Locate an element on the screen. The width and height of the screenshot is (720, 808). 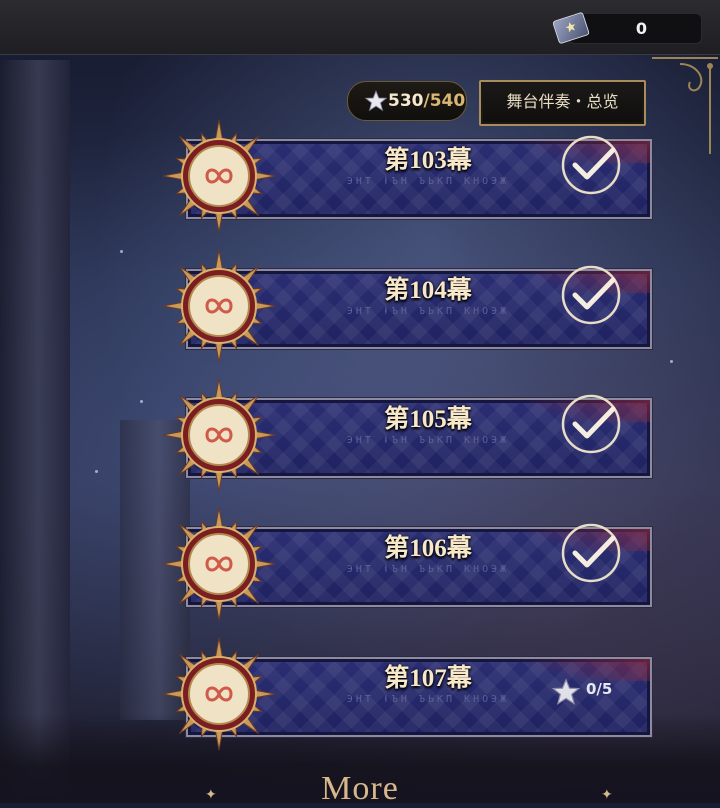
stage-row: 第104幕 ЭНТ ⱡЪН ЪЬКП КНОЭЖ is located at coordinates (407, 306).